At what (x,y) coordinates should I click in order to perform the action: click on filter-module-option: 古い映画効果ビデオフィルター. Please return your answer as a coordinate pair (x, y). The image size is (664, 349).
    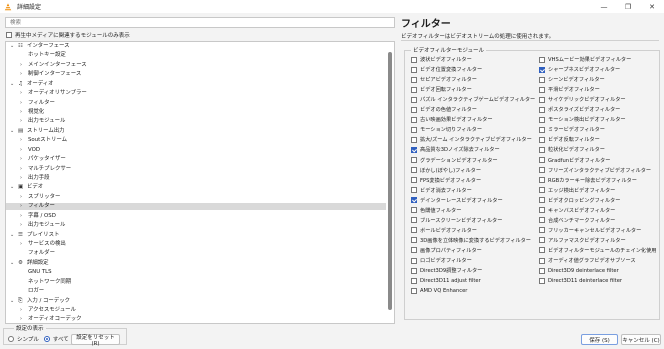
    Looking at the image, I should click on (452, 119).